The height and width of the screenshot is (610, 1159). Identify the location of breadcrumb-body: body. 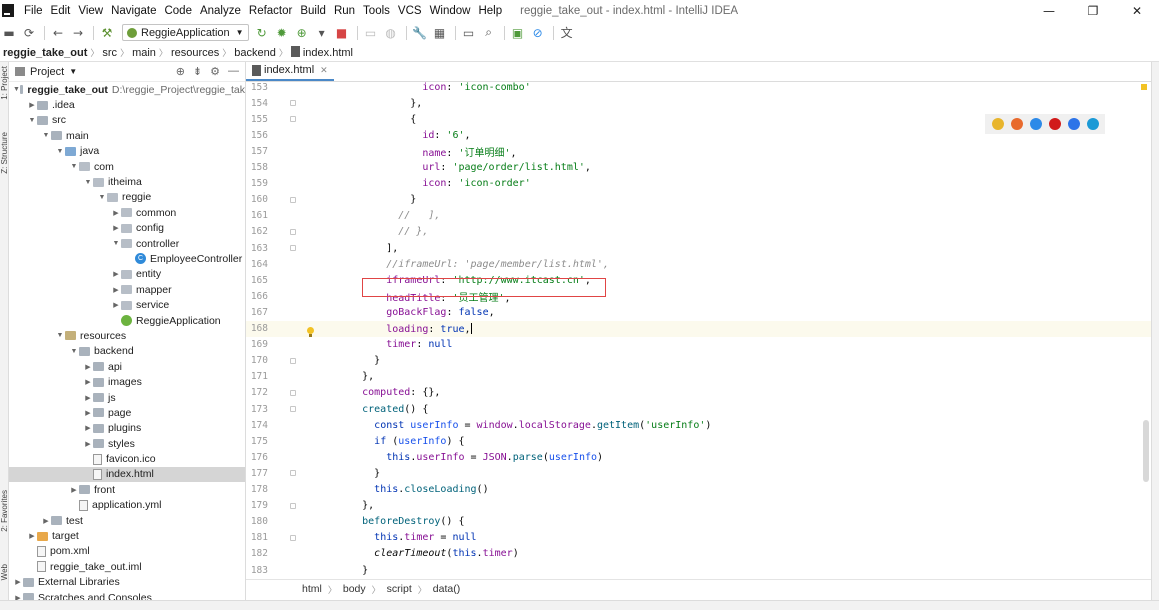
(354, 589).